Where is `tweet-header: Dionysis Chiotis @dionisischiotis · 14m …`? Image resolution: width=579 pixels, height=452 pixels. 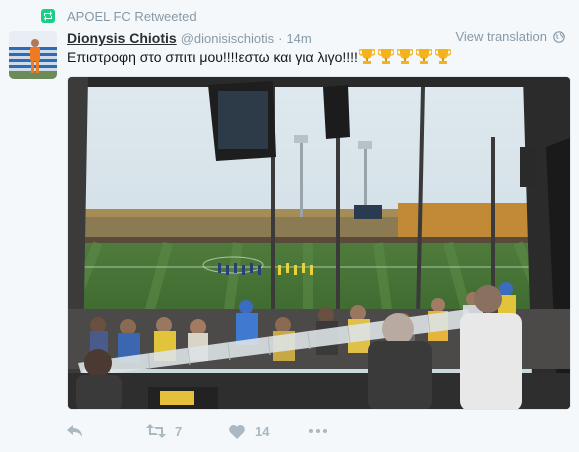 tweet-header: Dionysis Chiotis @dionisischiotis · 14m … is located at coordinates (318, 38).